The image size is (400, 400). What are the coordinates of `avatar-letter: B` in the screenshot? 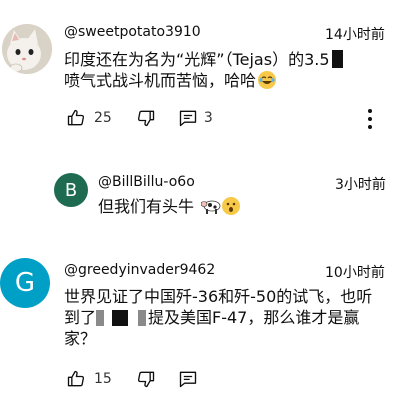 It's located at (71, 190).